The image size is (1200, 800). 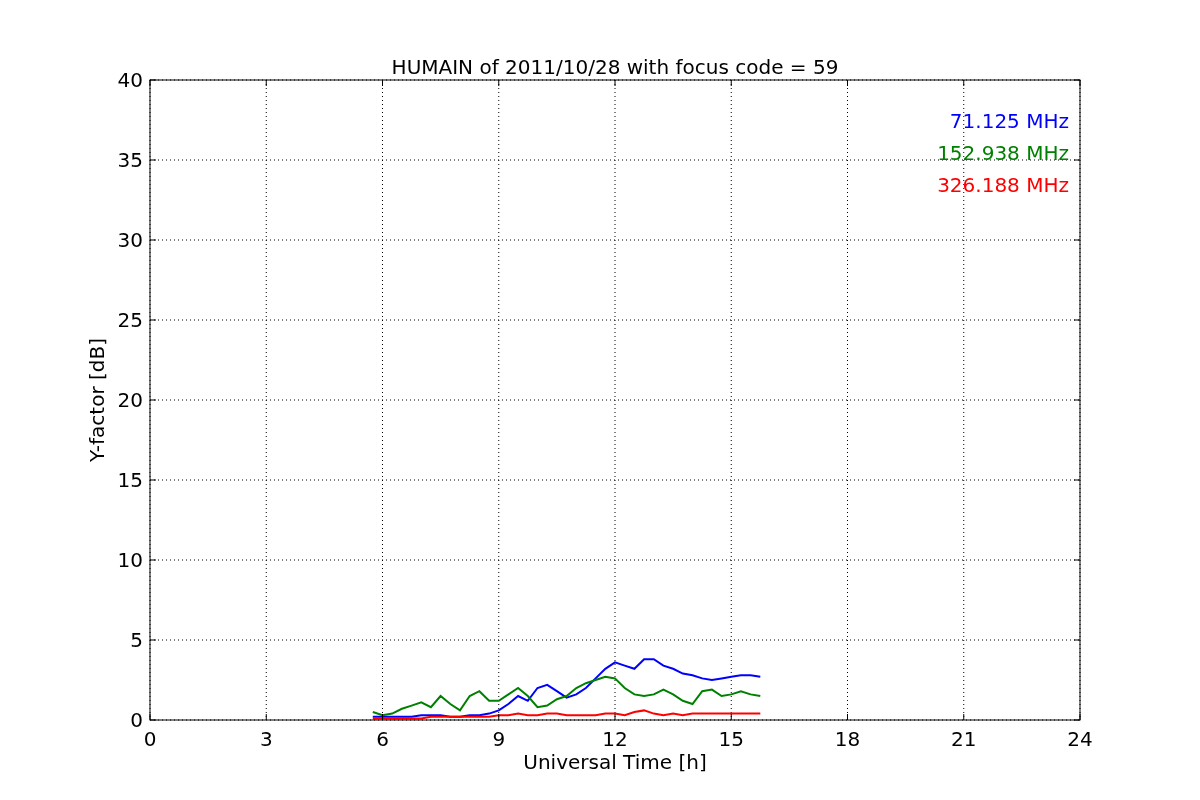 What do you see at coordinates (130, 80) in the screenshot?
I see `tick-label: 40` at bounding box center [130, 80].